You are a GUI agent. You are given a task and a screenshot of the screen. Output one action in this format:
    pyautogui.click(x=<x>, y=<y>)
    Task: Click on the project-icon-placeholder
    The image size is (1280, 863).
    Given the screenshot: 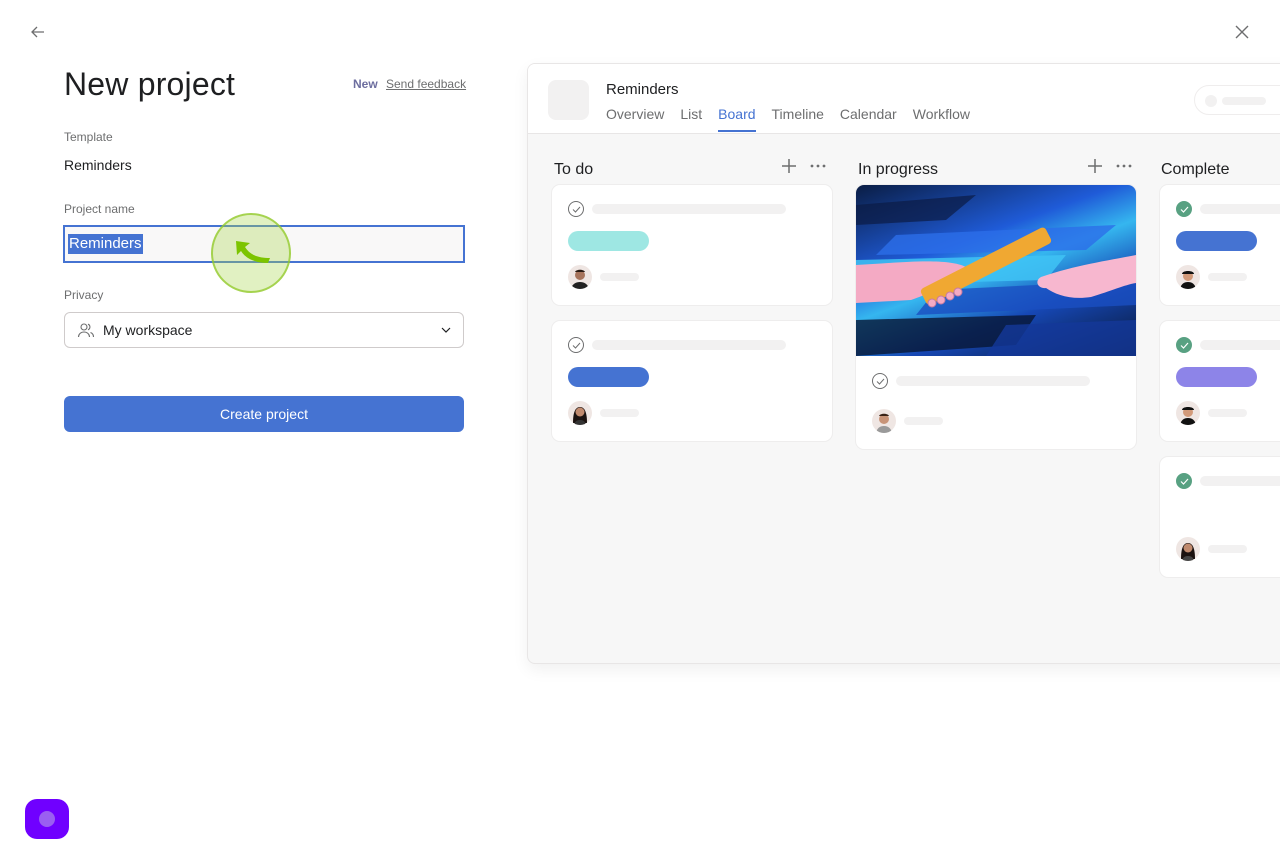 What is the action you would take?
    pyautogui.click(x=568, y=100)
    